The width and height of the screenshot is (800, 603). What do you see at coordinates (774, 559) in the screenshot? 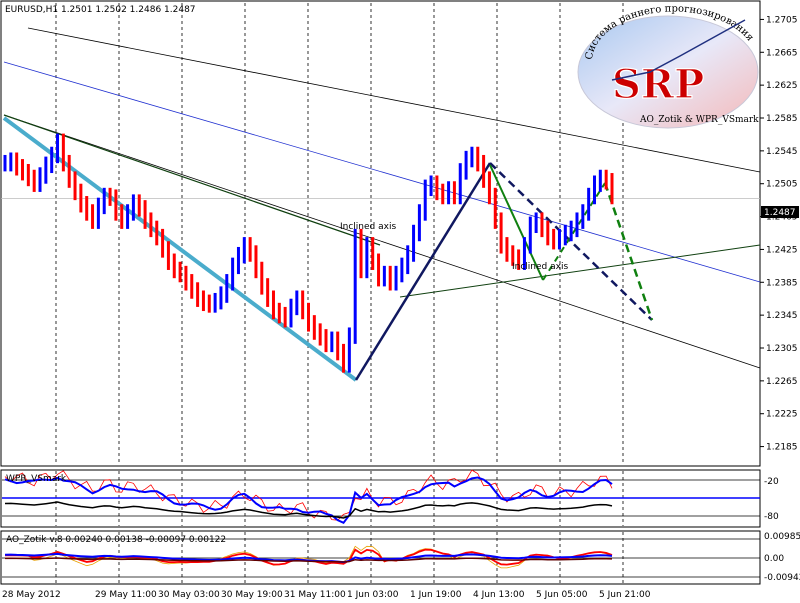
I see `ao-level-zero: 0.00` at bounding box center [774, 559].